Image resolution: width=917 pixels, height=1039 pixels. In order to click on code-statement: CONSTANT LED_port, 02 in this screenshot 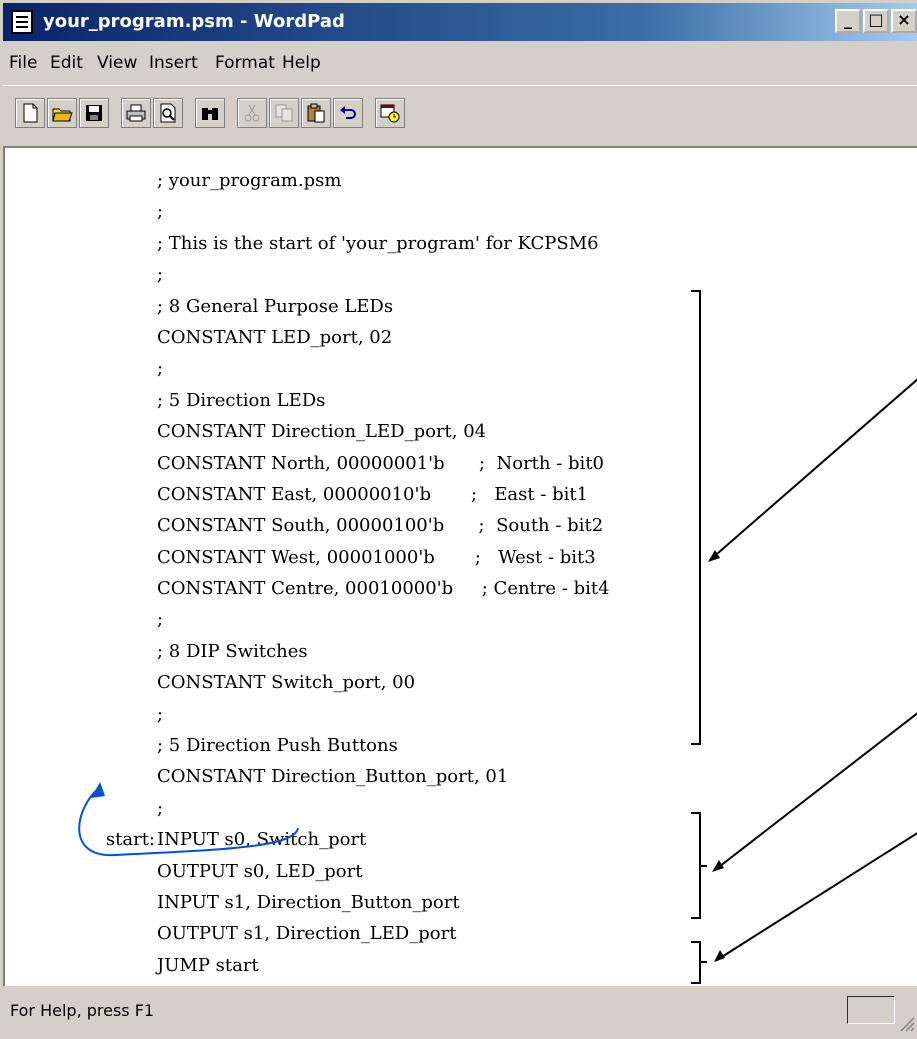, I will do `click(275, 337)`.